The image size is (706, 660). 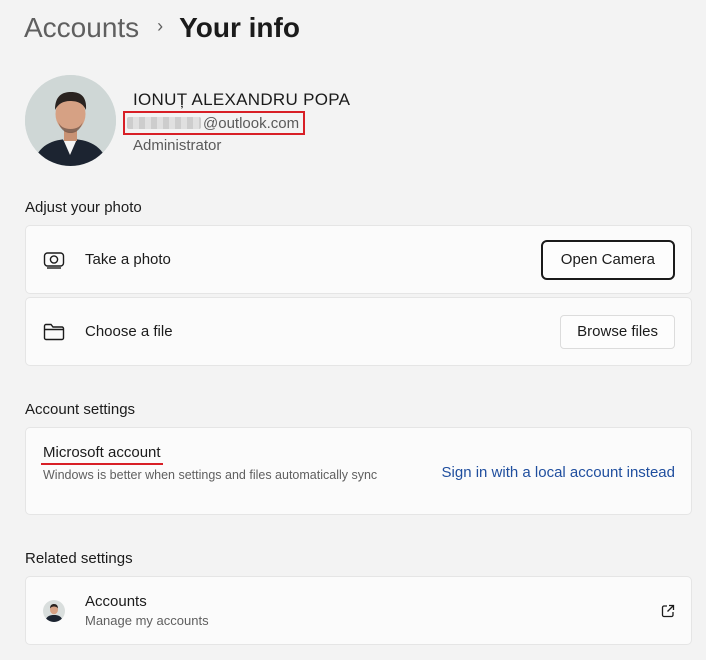 What do you see at coordinates (358, 610) in the screenshot?
I see `accounts-link-card: Accounts Manage my accounts` at bounding box center [358, 610].